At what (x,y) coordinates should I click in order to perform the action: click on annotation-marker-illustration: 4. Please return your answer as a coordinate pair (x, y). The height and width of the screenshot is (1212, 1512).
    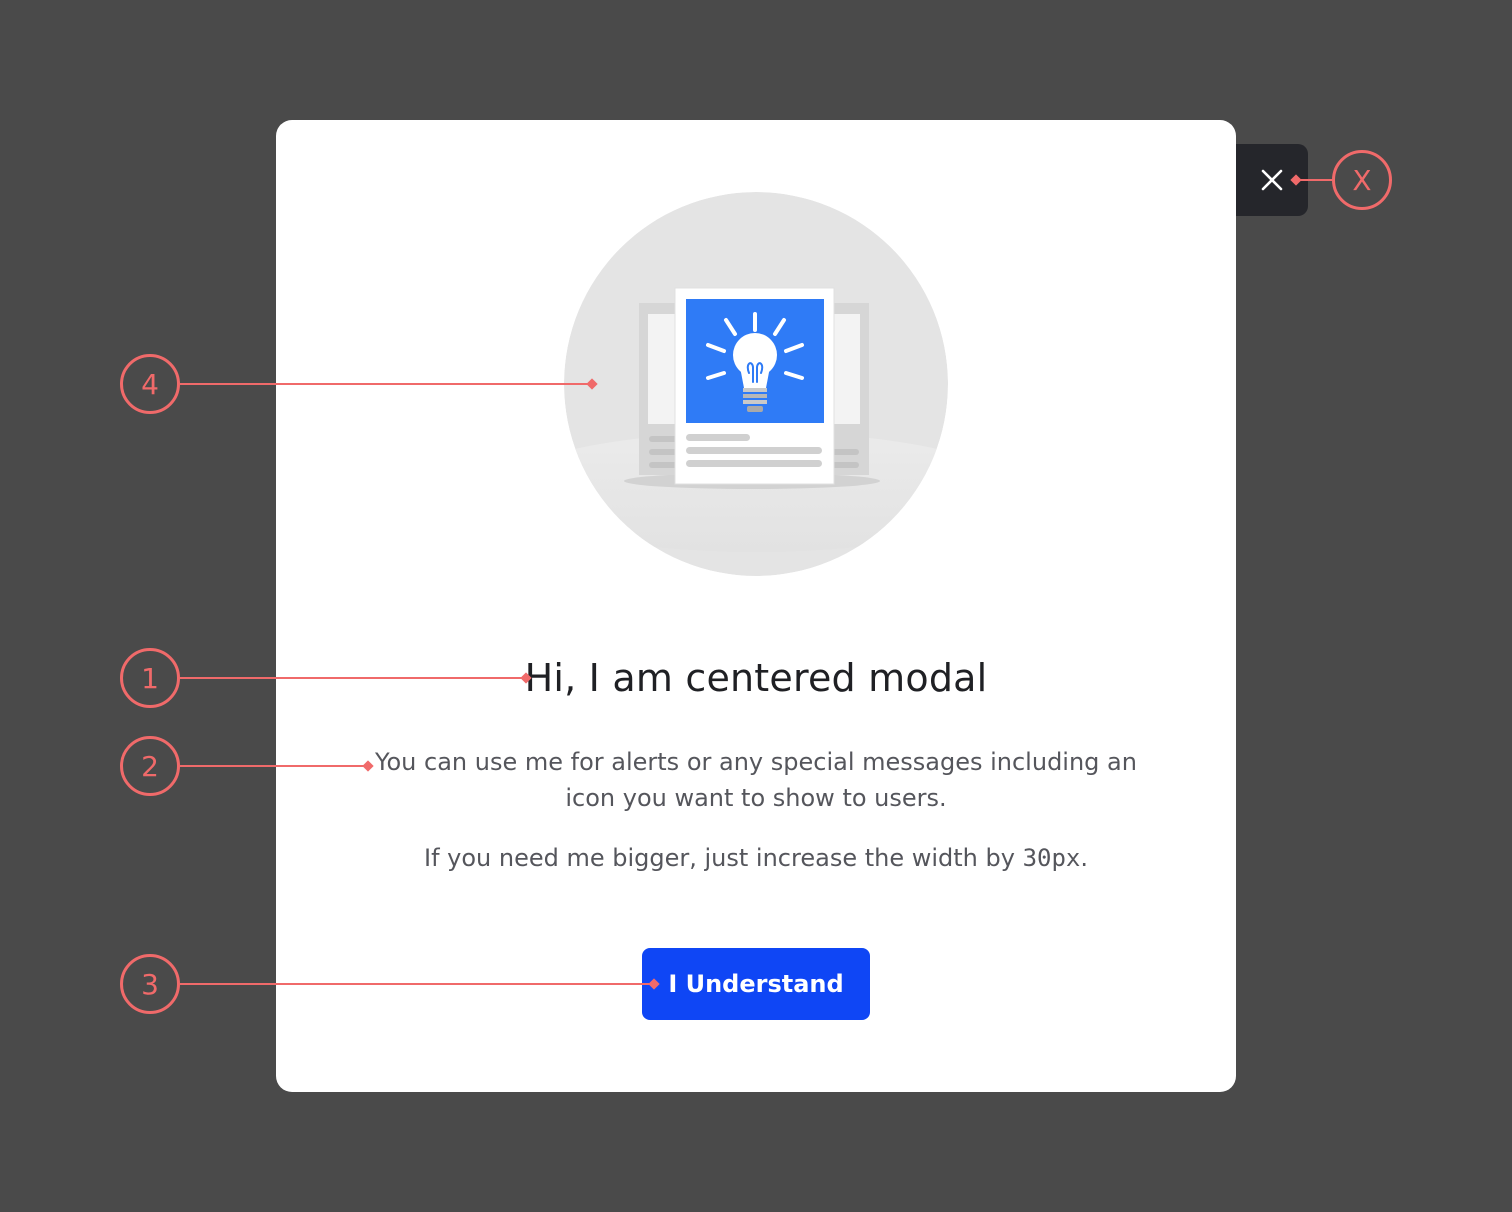
    Looking at the image, I should click on (150, 384).